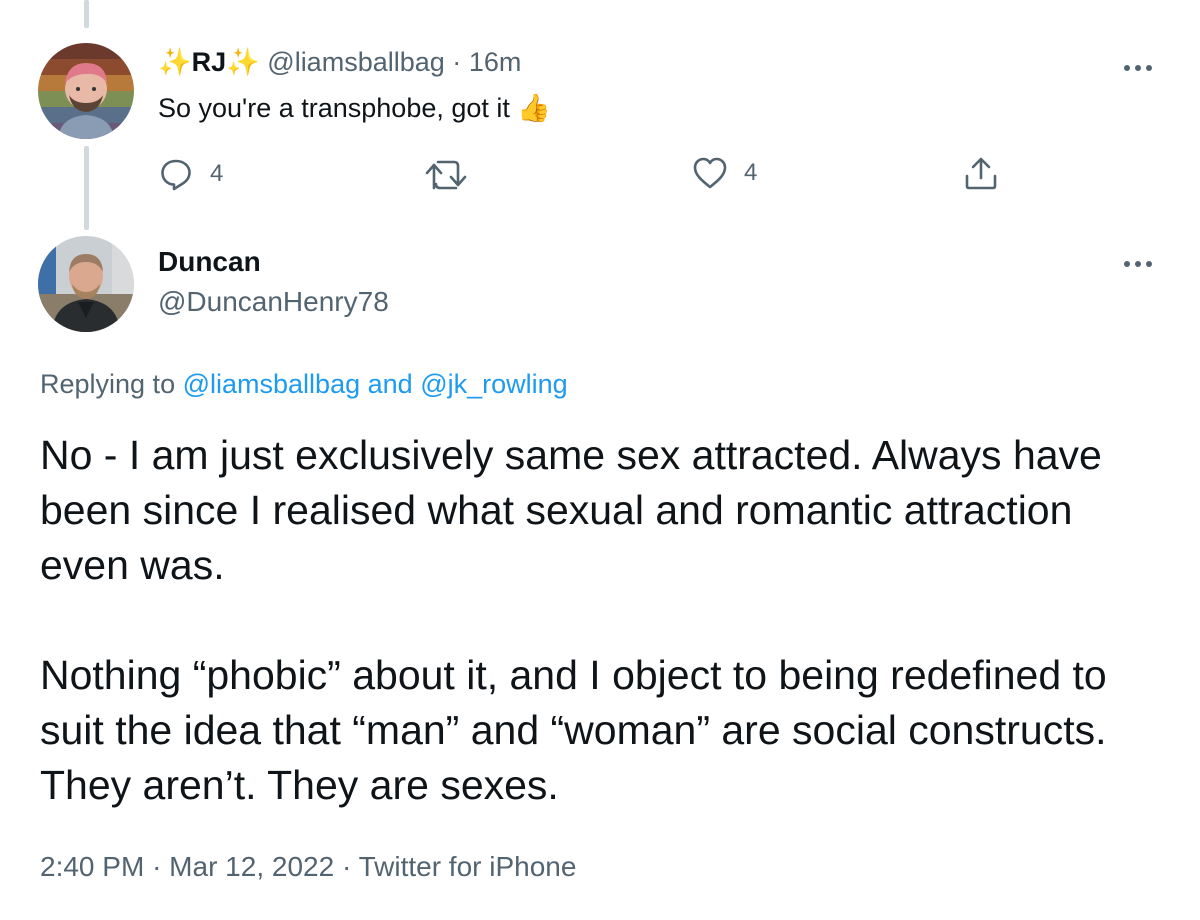  I want to click on thread-line-top, so click(86, 14).